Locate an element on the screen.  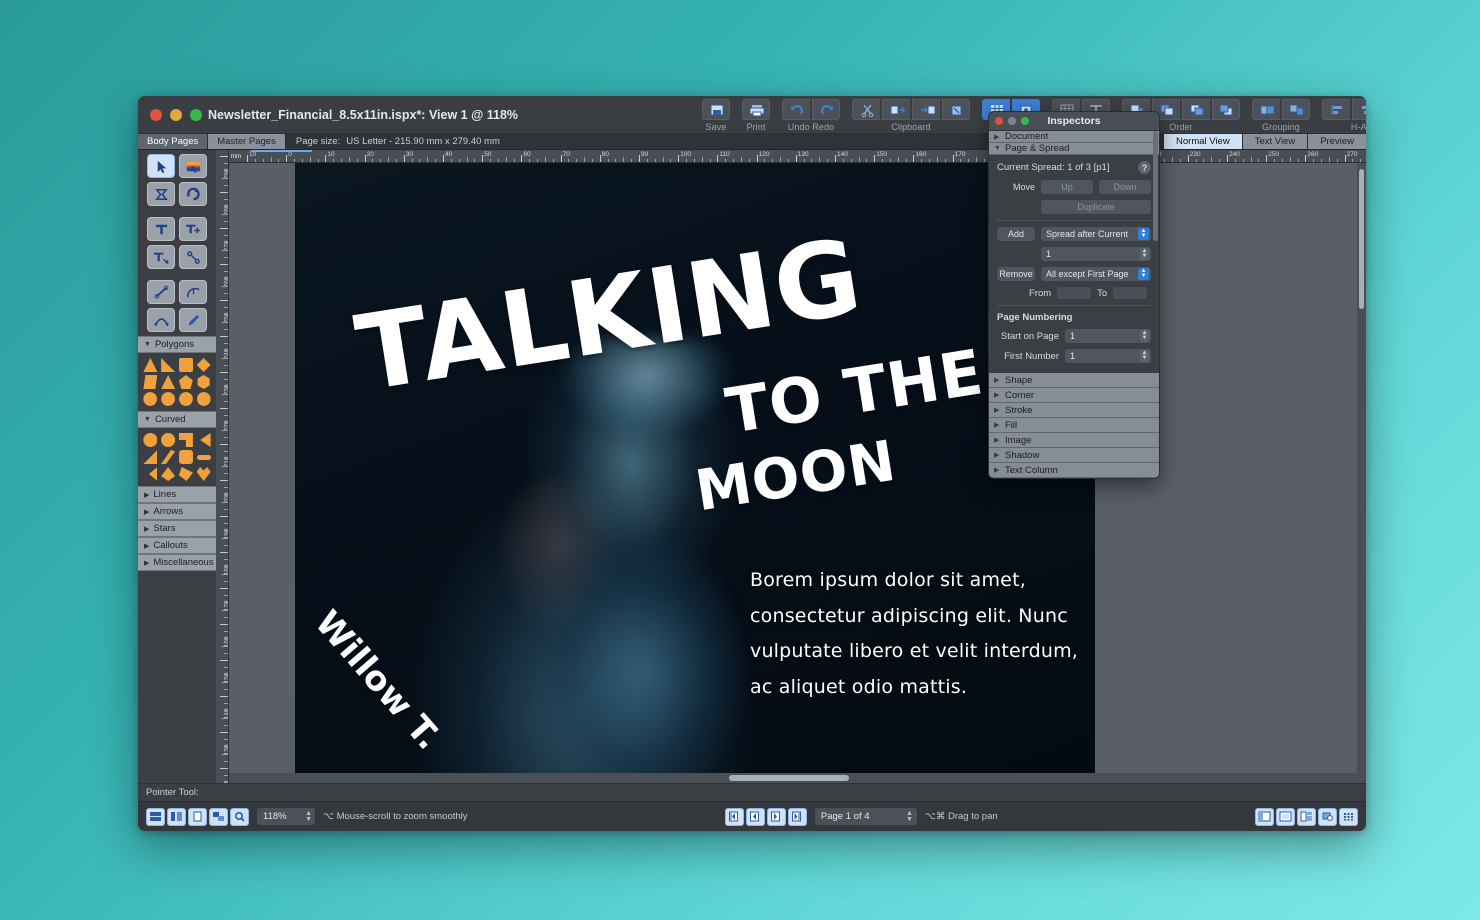
thumbnail-icon is located at coordinates (218, 816).